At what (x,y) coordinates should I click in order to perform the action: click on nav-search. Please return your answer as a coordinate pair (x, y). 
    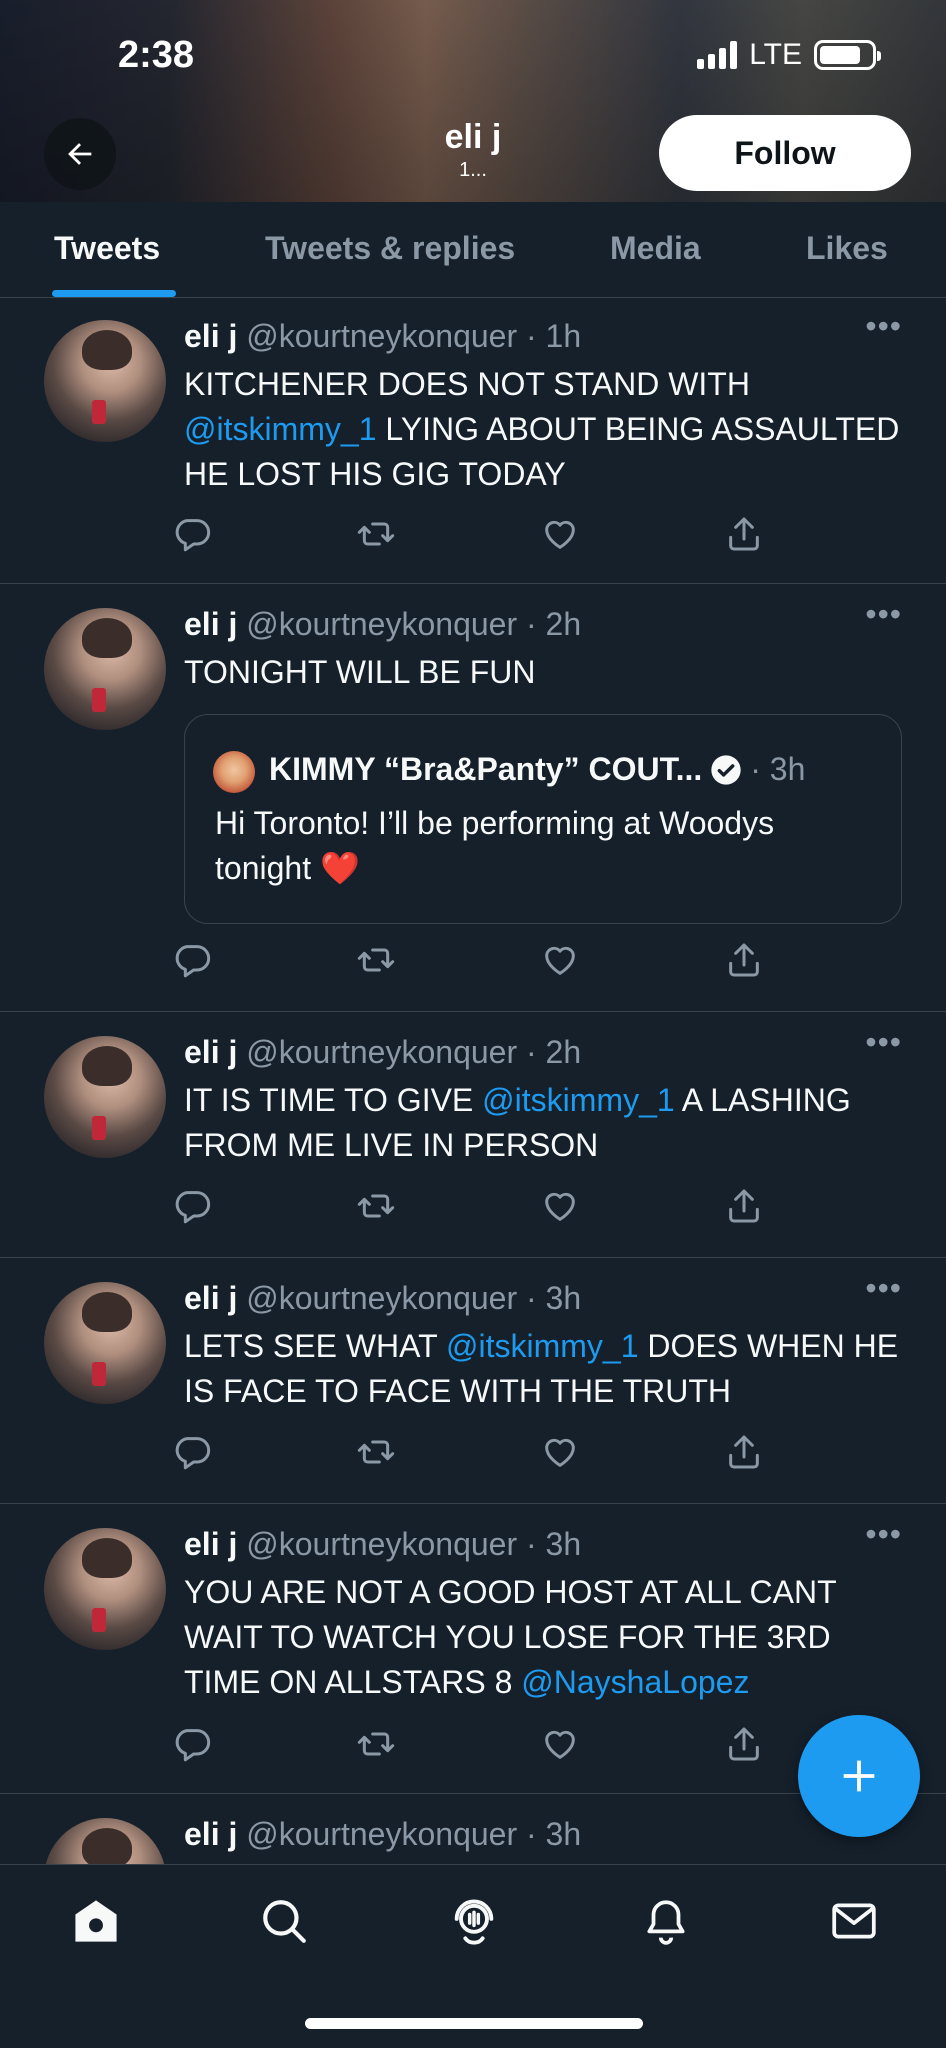
    Looking at the image, I should click on (284, 1921).